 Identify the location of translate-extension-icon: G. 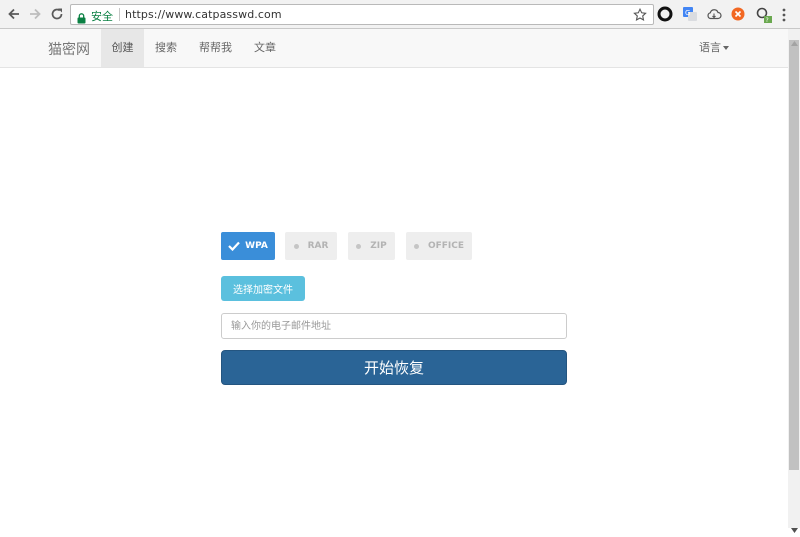
(690, 14).